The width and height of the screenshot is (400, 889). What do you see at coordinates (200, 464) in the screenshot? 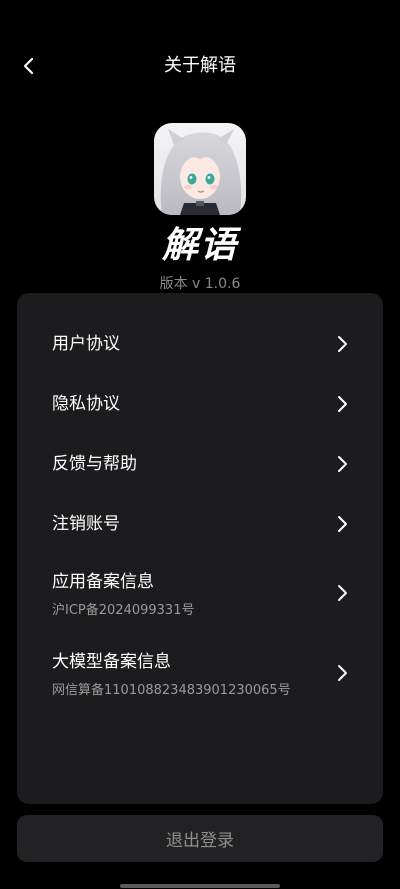
I see `menu-item-feedback-help: 反馈与帮助` at bounding box center [200, 464].